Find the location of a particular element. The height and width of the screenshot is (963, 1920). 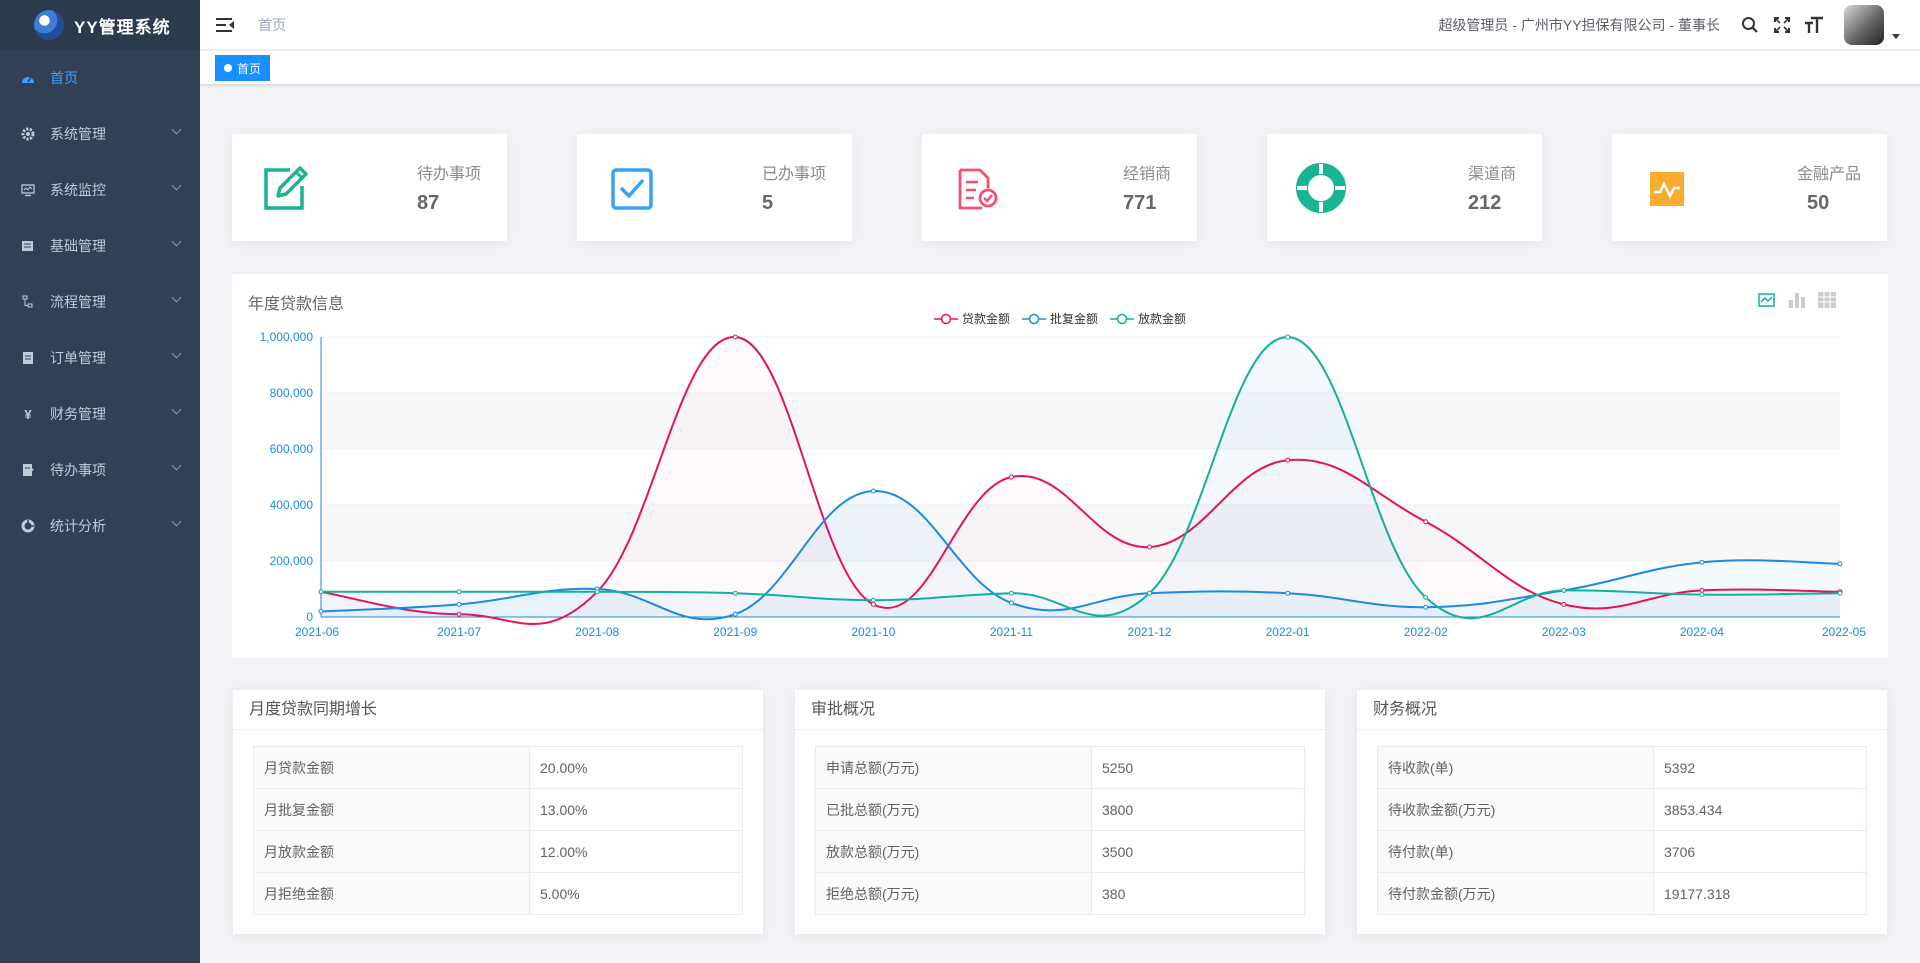

sidebar-item-label: 待办事项 is located at coordinates (78, 470).